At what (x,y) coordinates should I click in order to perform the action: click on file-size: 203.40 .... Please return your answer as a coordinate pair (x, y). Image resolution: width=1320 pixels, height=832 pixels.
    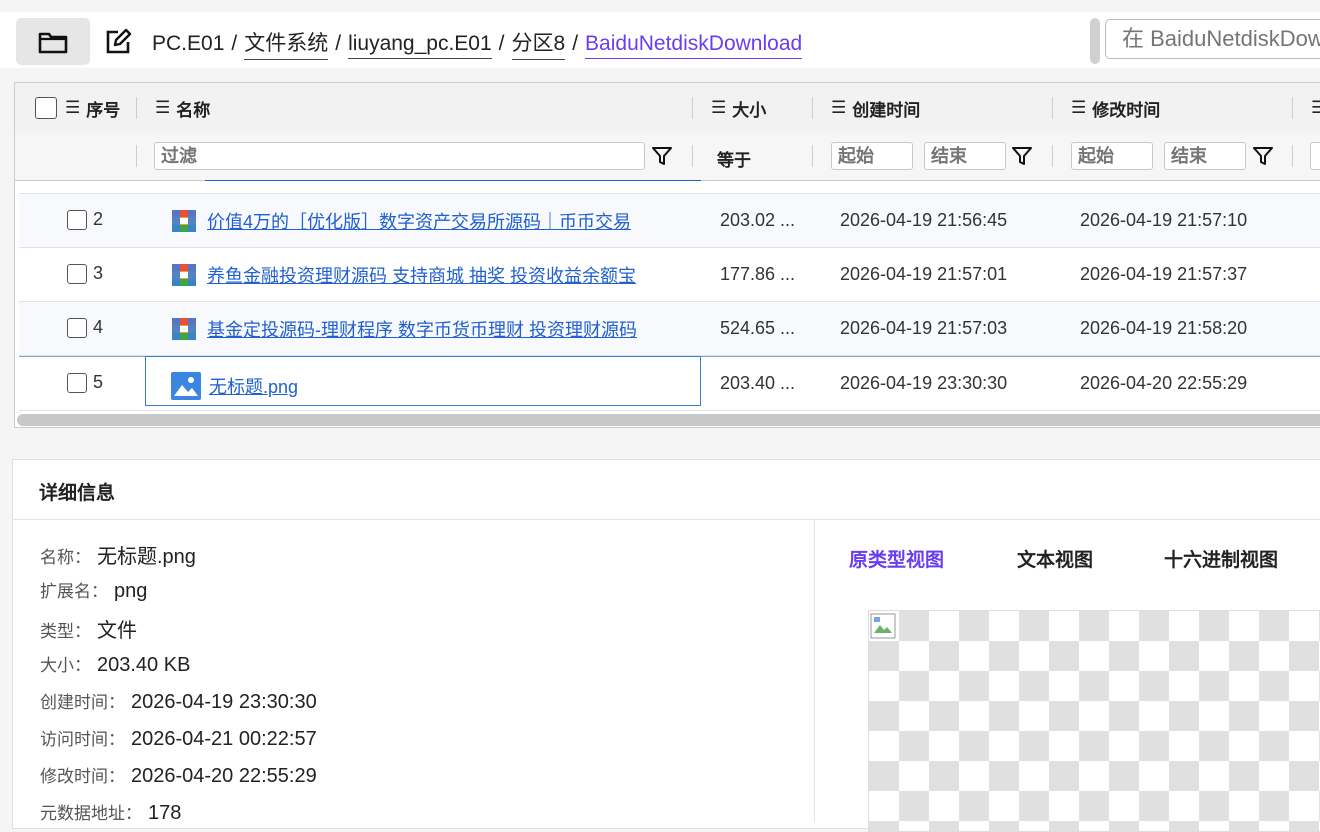
    Looking at the image, I should click on (758, 383).